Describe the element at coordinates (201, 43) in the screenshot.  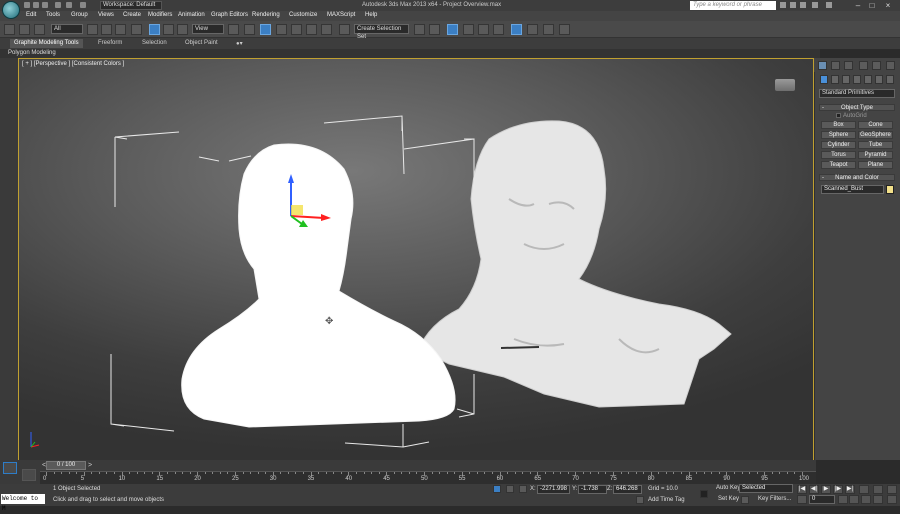
I see `tab-object-paint: Object Paint` at that location.